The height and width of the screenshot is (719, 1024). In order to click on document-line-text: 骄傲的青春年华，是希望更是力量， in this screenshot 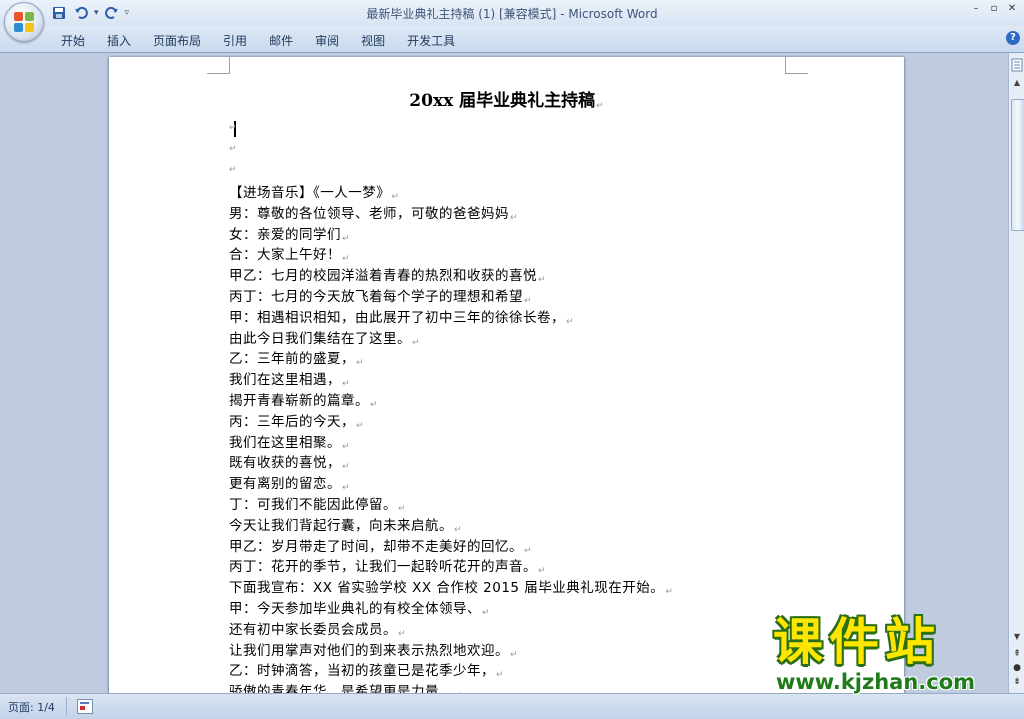, I will do `click(341, 688)`.